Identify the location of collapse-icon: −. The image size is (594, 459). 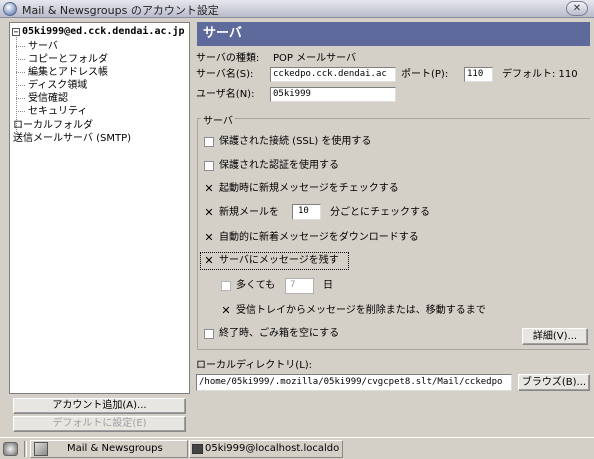
(16, 32).